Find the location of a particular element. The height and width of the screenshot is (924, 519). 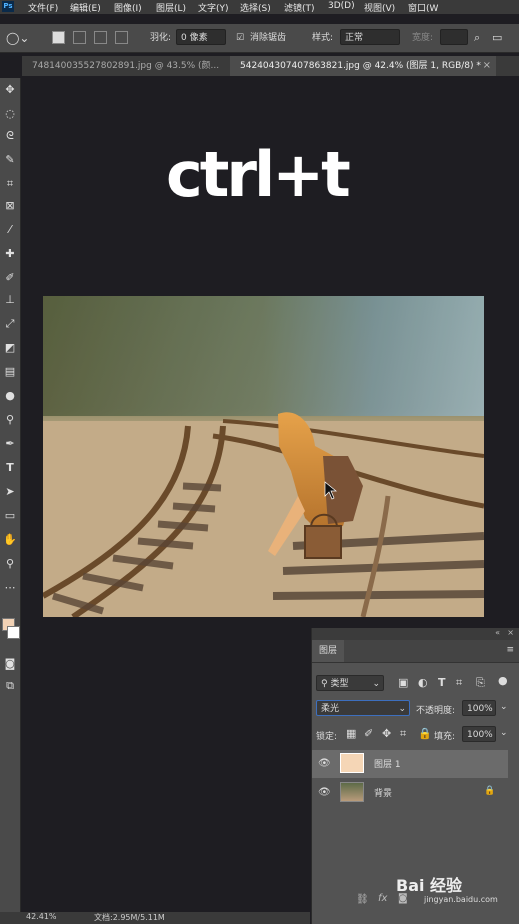

history-brush-tool-icon: ⤢ is located at coordinates (10, 324).